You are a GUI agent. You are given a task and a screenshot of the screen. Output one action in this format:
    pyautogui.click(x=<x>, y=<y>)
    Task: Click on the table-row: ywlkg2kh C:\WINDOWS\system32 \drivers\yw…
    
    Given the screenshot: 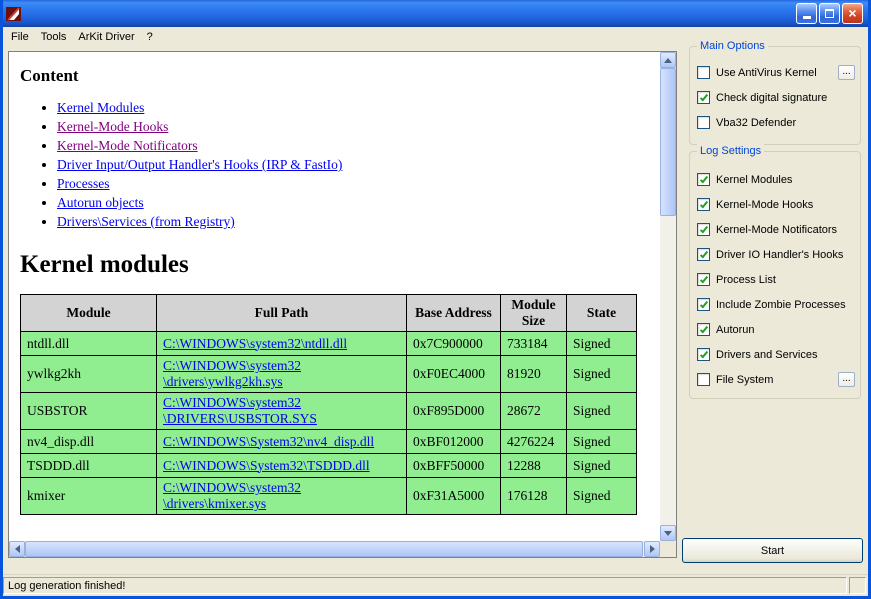 What is the action you would take?
    pyautogui.click(x=328, y=374)
    